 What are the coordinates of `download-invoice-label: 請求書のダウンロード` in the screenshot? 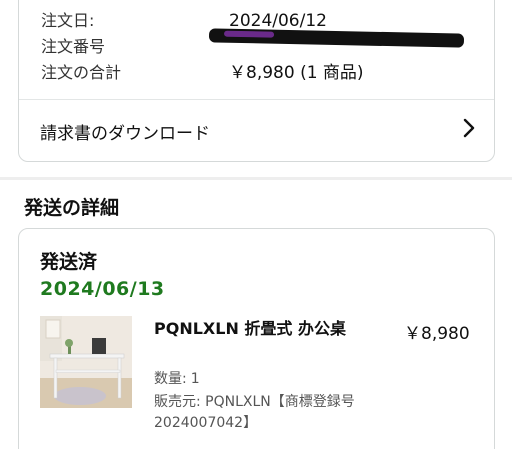 It's located at (125, 133).